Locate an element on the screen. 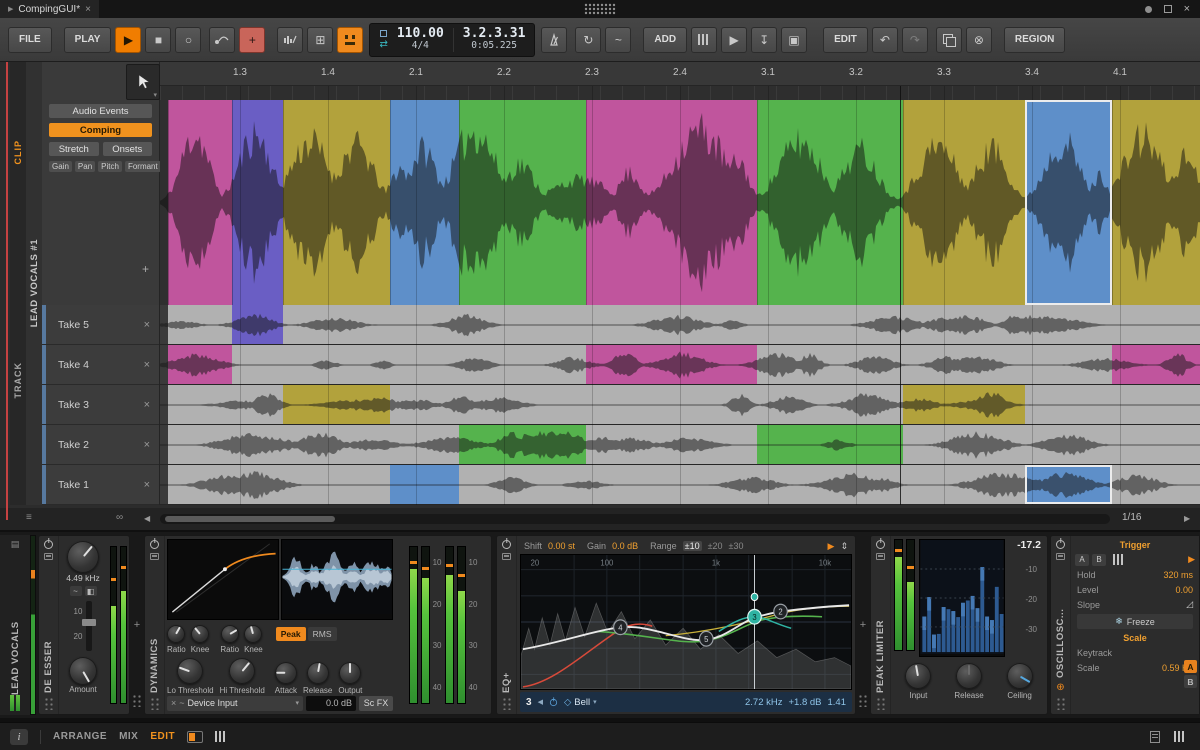 The width and height of the screenshot is (1200, 750). frequency-value: 4.49 kHz is located at coordinates (83, 578).